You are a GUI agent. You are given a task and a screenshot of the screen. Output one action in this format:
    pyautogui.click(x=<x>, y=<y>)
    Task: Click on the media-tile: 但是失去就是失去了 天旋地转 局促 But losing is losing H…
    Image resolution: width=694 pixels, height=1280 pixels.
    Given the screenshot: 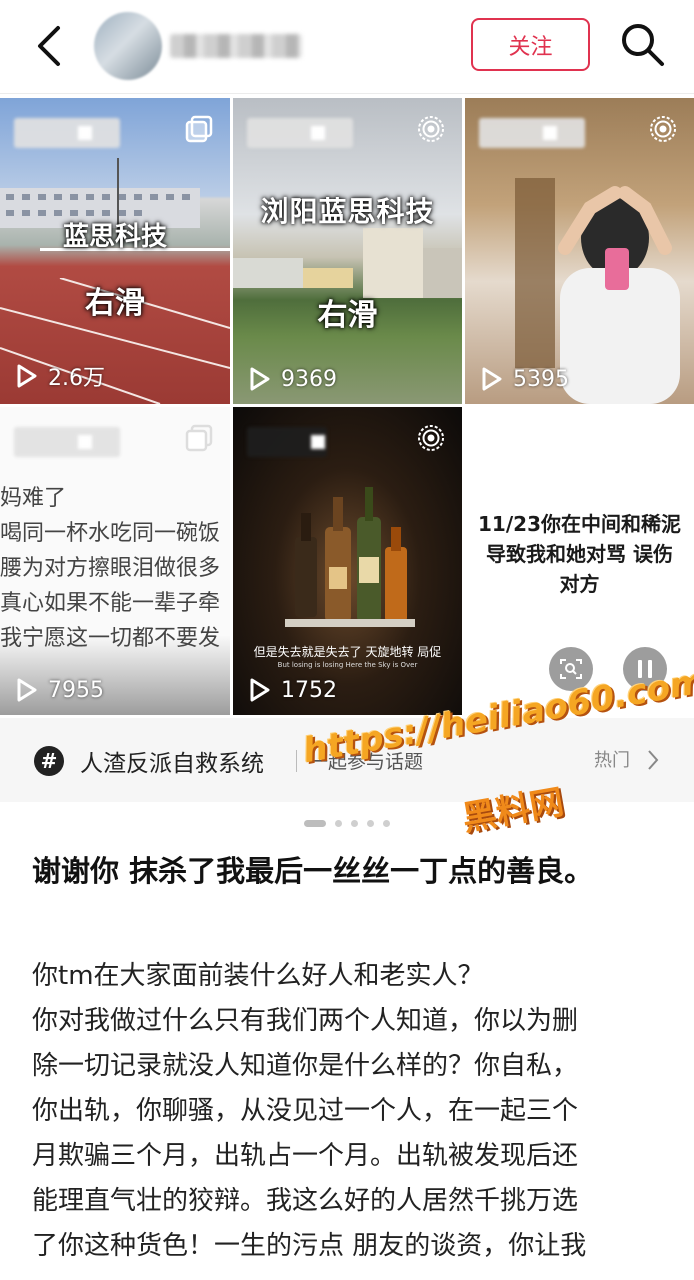 What is the action you would take?
    pyautogui.click(x=347, y=561)
    